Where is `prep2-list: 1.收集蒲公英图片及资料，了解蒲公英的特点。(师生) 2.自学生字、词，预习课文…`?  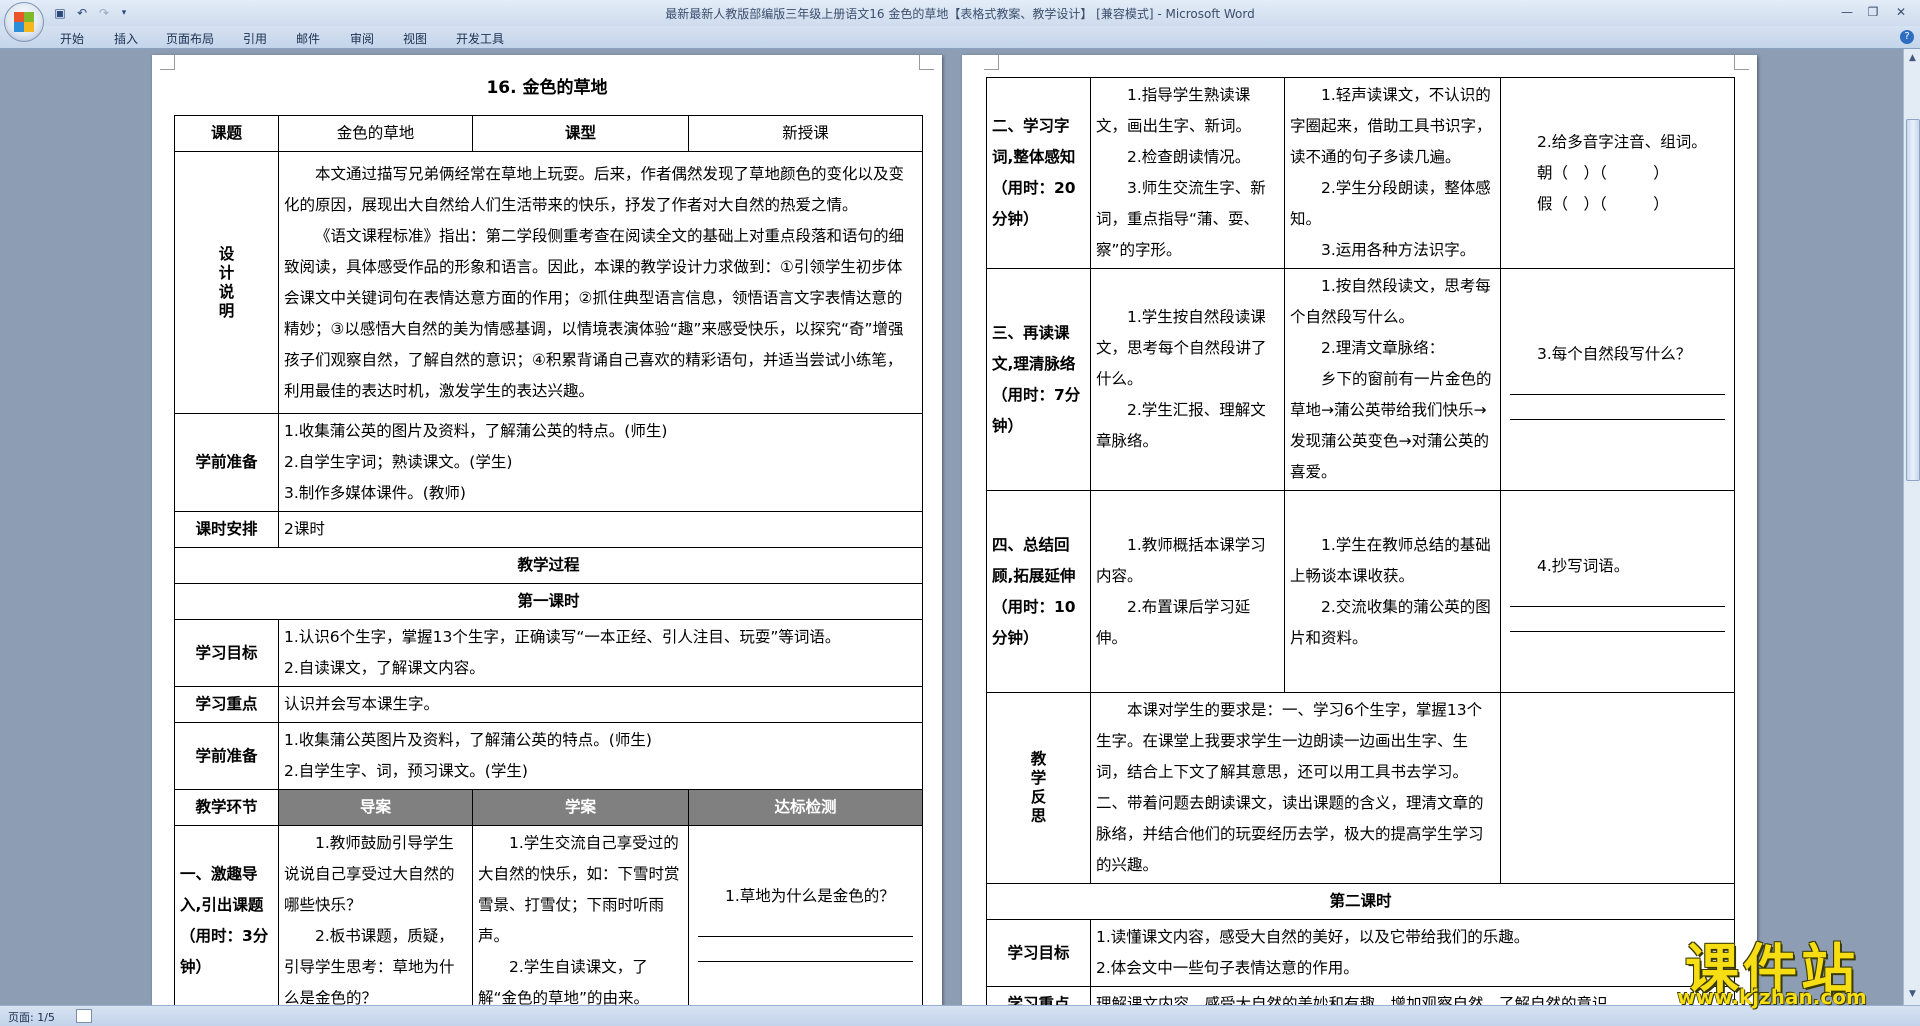
prep2-list: 1.收集蒲公英图片及资料，了解蒲公英的特点。(师生) 2.自学生字、词，预习课文… is located at coordinates (600, 756).